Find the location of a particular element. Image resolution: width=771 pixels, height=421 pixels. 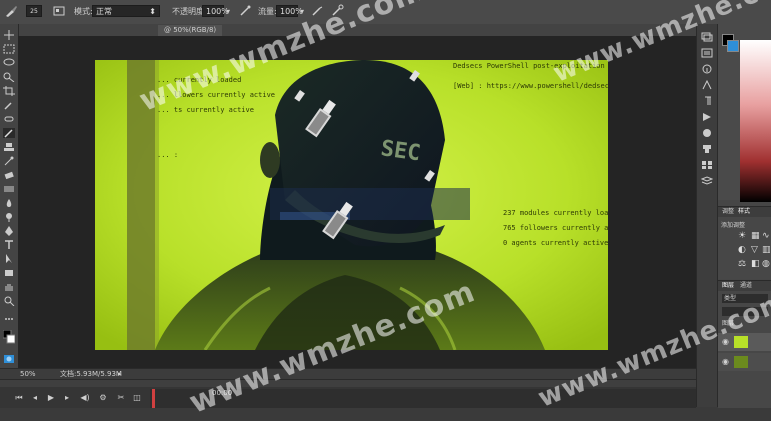

audio-icon: ◀) is located at coordinates (85, 398).